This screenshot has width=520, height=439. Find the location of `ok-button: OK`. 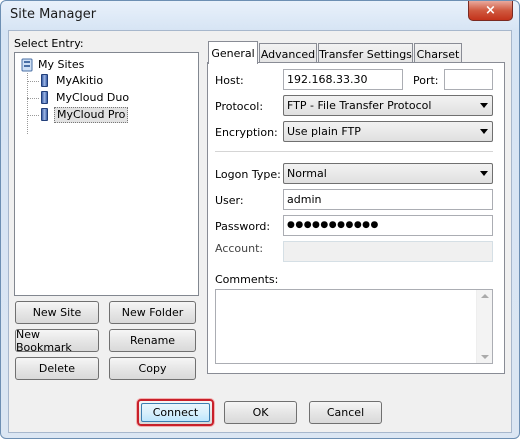

ok-button: OK is located at coordinates (260, 412).